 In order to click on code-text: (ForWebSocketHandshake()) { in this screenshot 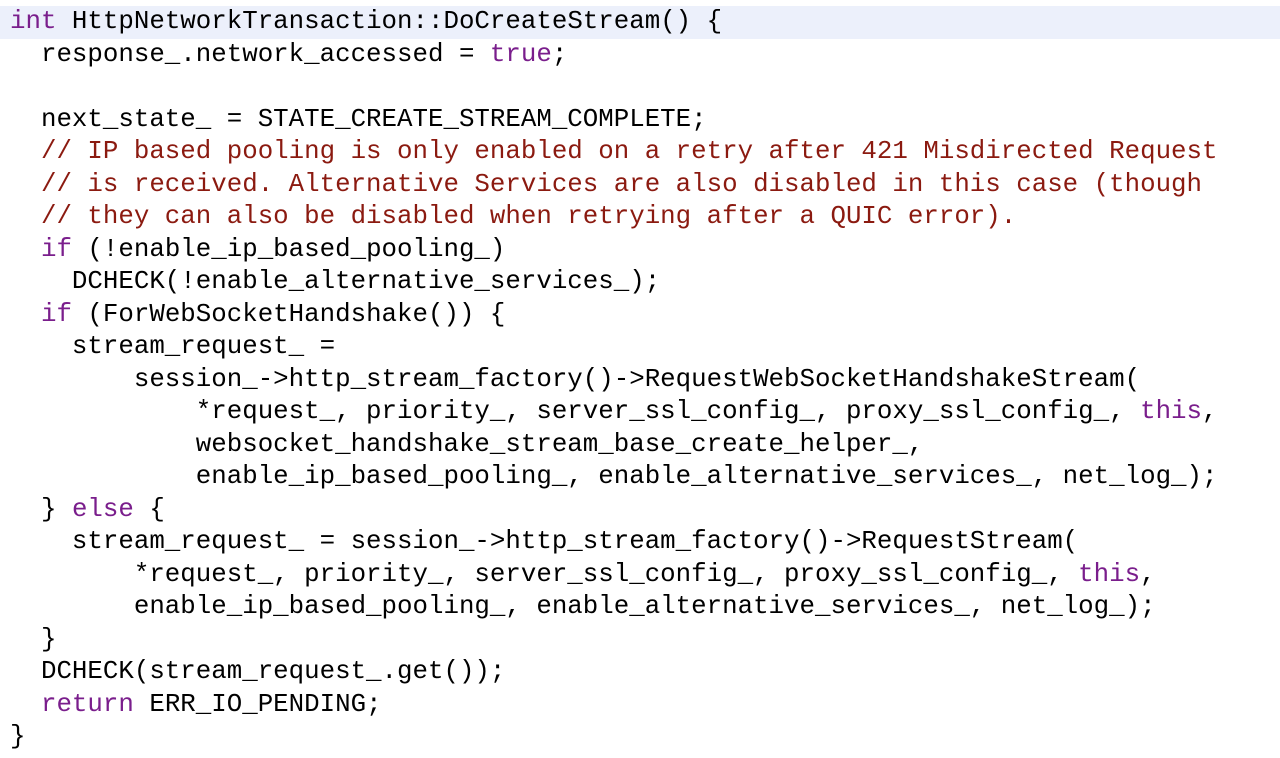, I will do `click(288, 314)`.